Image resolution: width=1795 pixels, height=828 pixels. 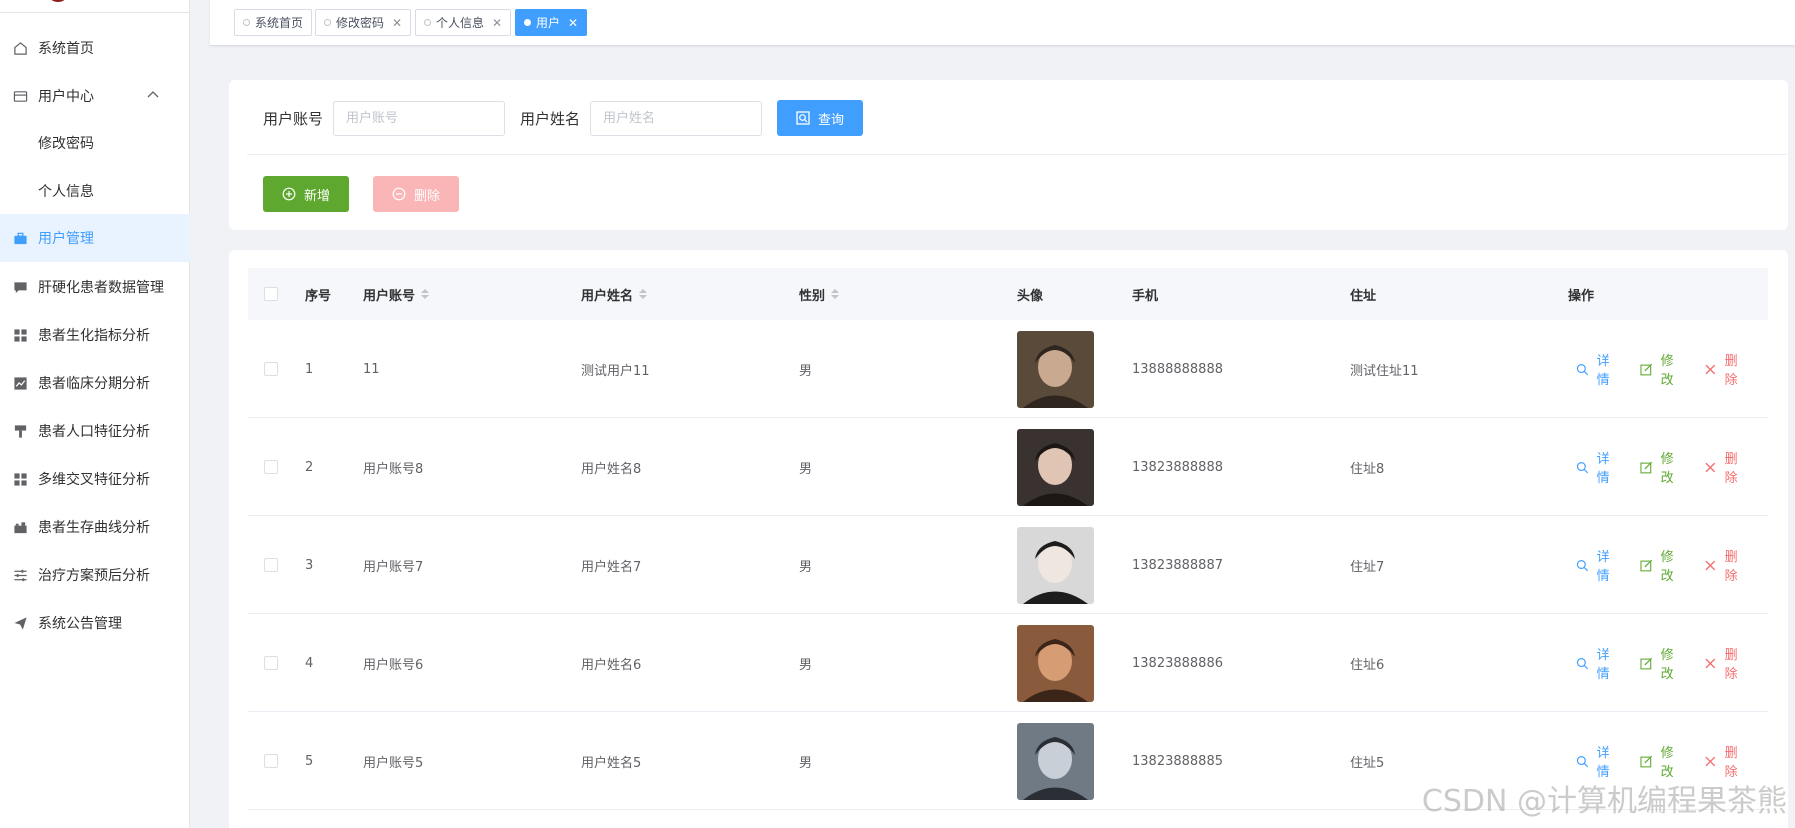 I want to click on row-checkbox-cell, so click(x=271, y=565).